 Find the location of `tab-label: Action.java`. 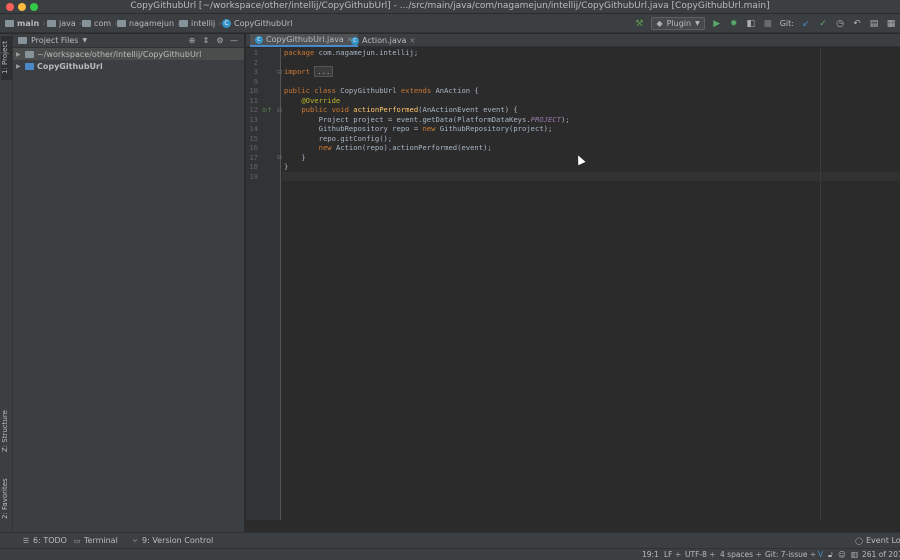

tab-label: Action.java is located at coordinates (384, 40).